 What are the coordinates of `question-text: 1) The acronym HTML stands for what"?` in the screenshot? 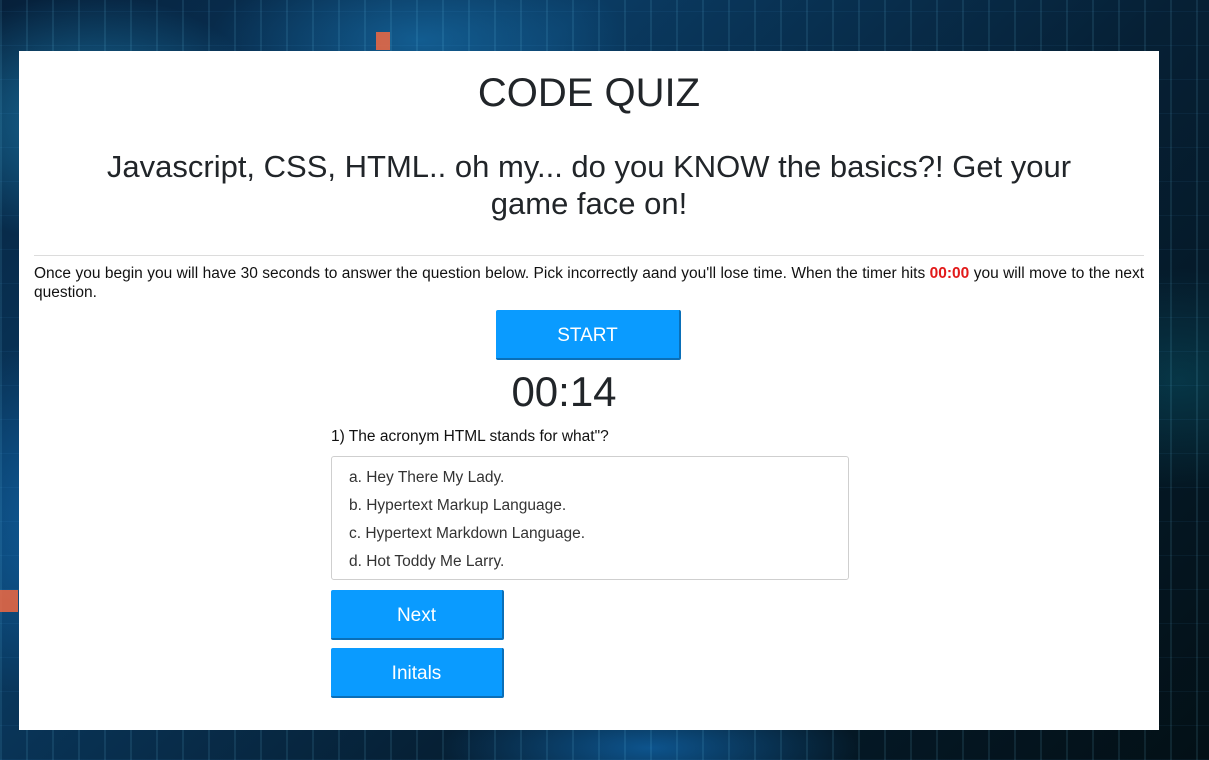 It's located at (470, 436).